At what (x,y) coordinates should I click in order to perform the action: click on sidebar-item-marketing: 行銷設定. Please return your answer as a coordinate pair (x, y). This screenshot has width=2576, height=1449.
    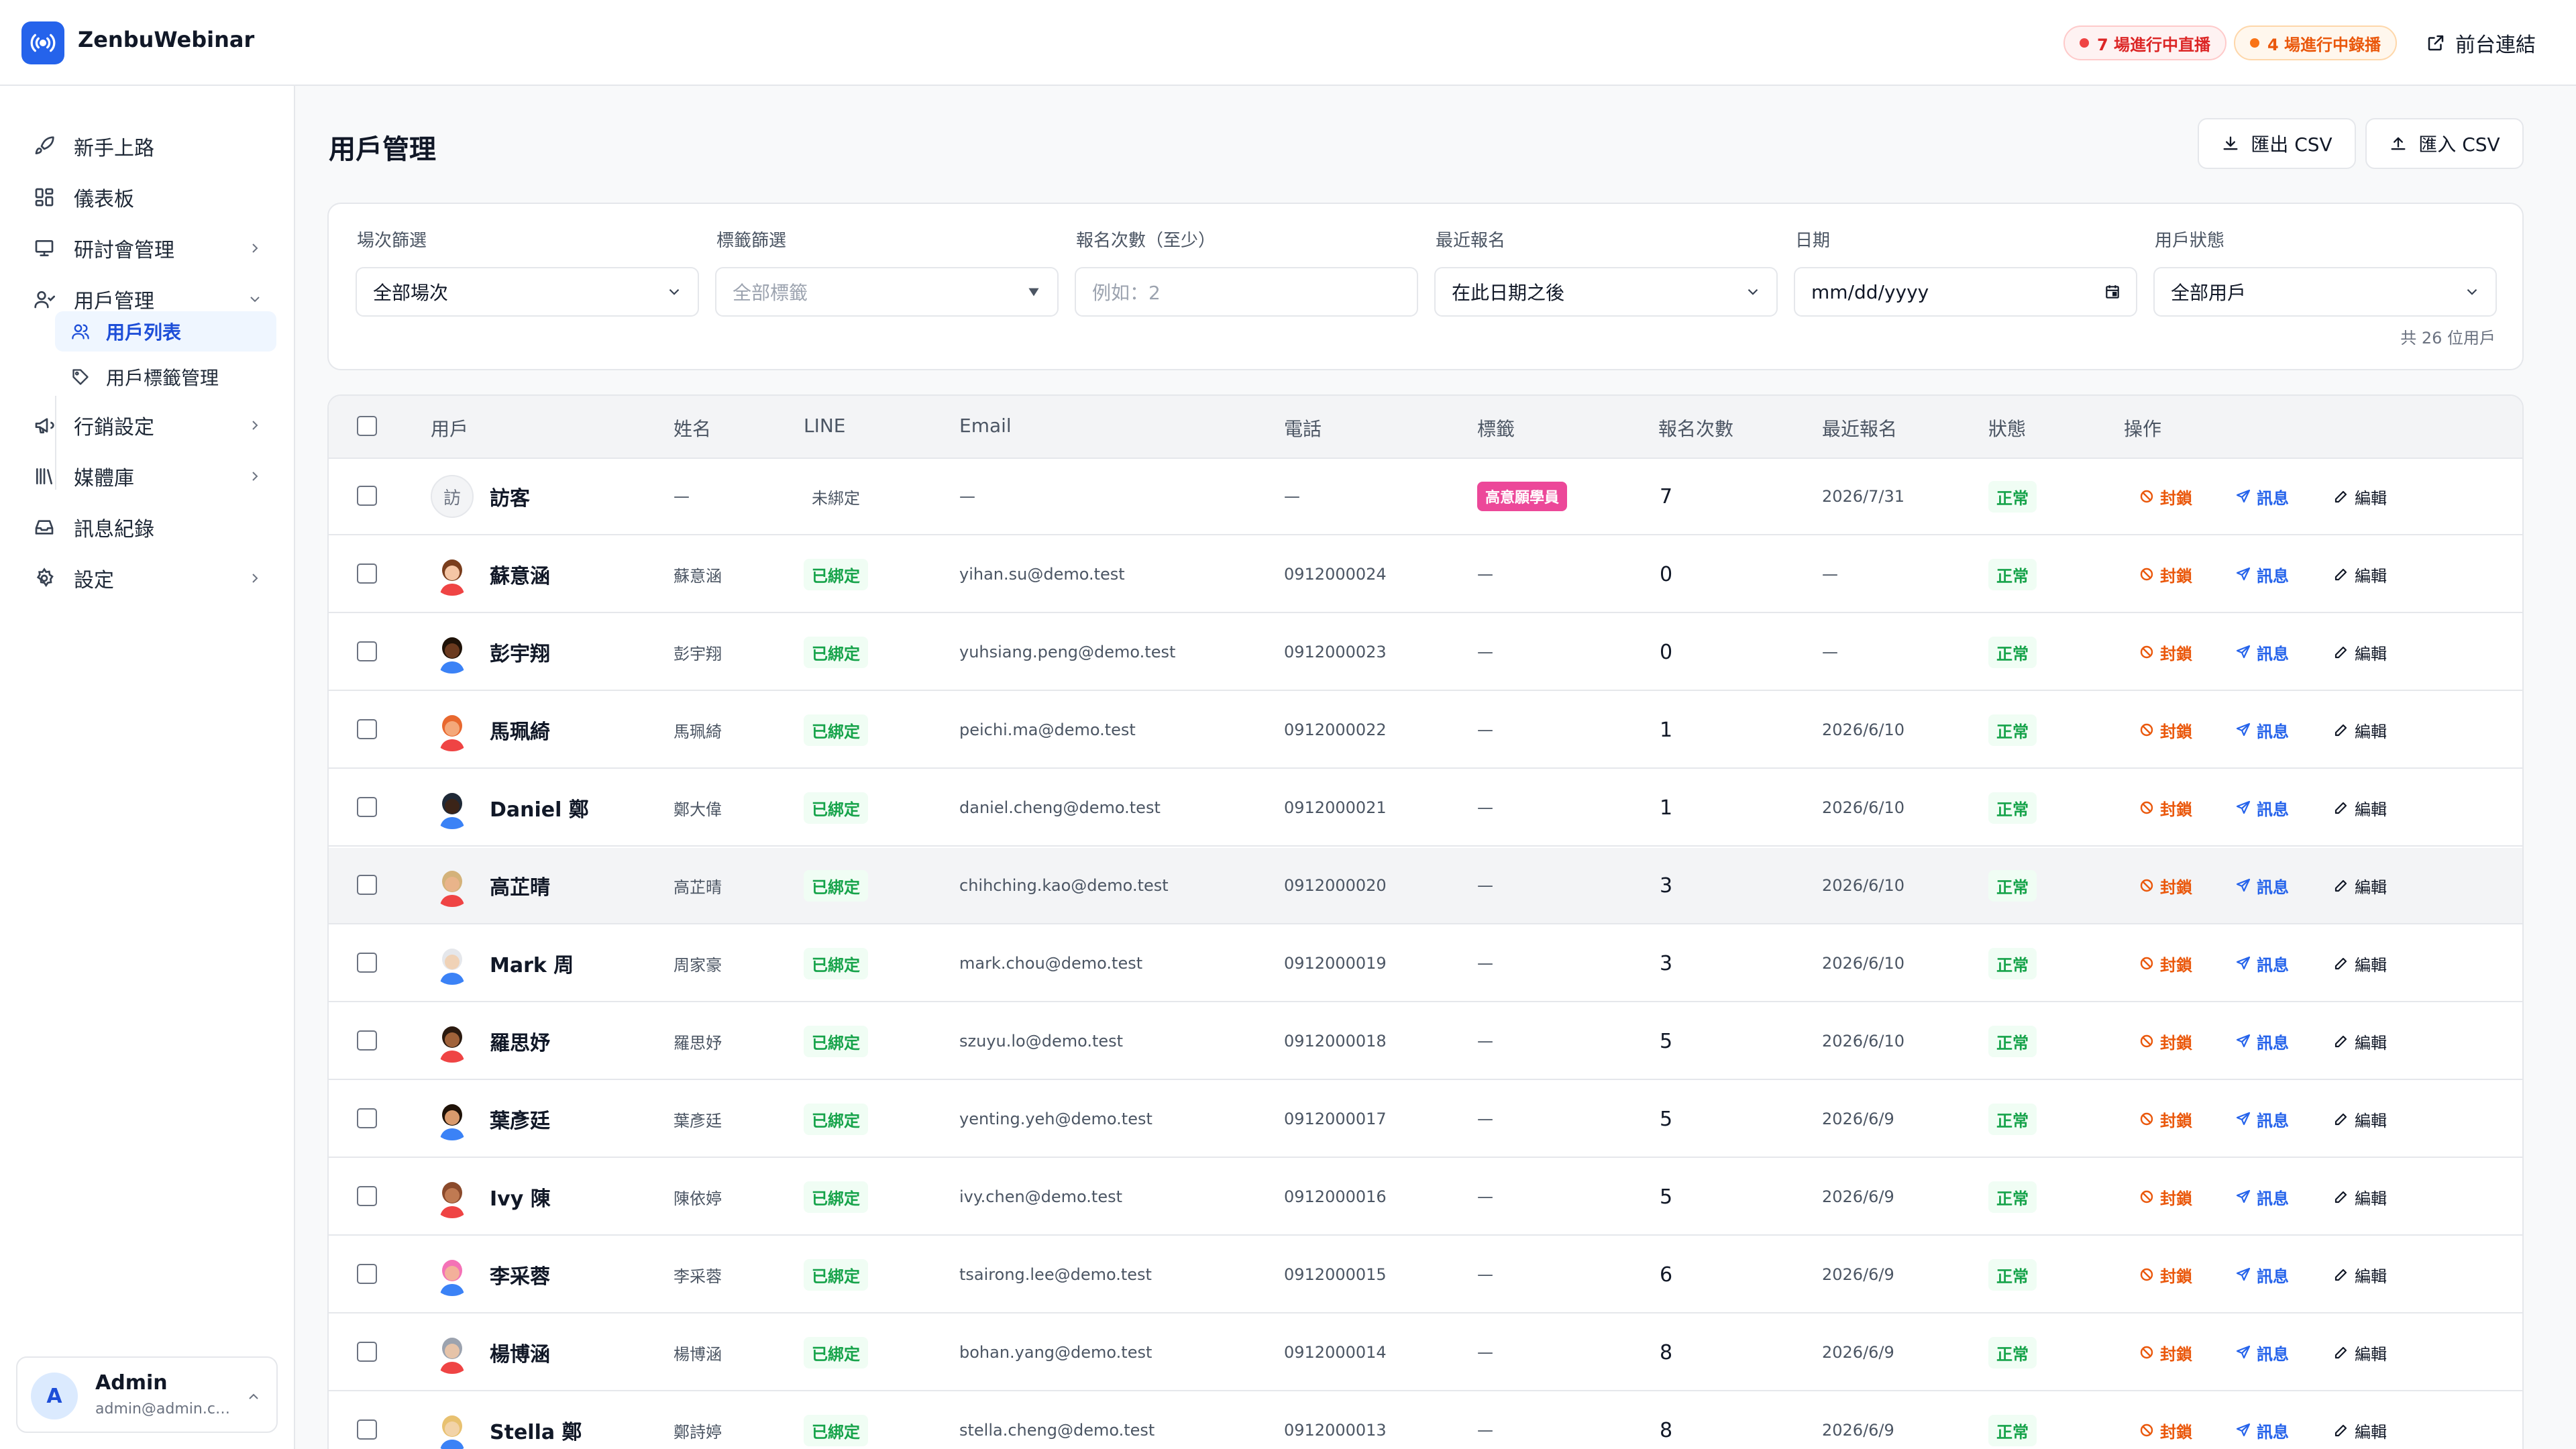
    Looking at the image, I should click on (153, 425).